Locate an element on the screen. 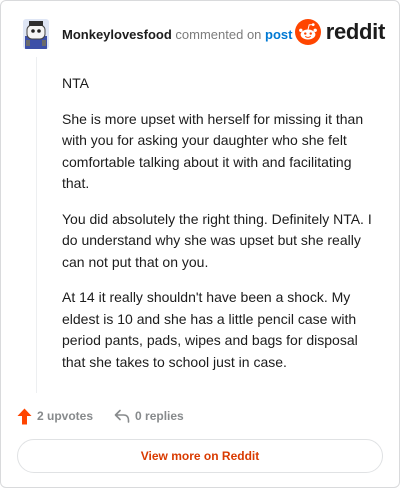  reddit-snoo-logo-icon is located at coordinates (307, 32).